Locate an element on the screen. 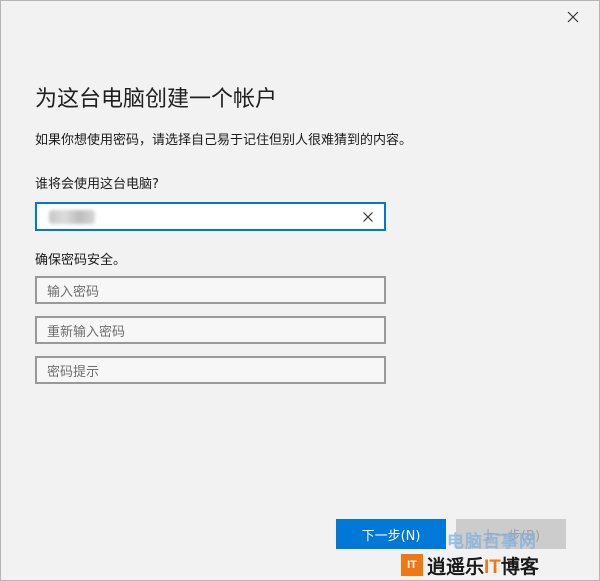  watermark-site: 电脑百事网 is located at coordinates (492, 542).